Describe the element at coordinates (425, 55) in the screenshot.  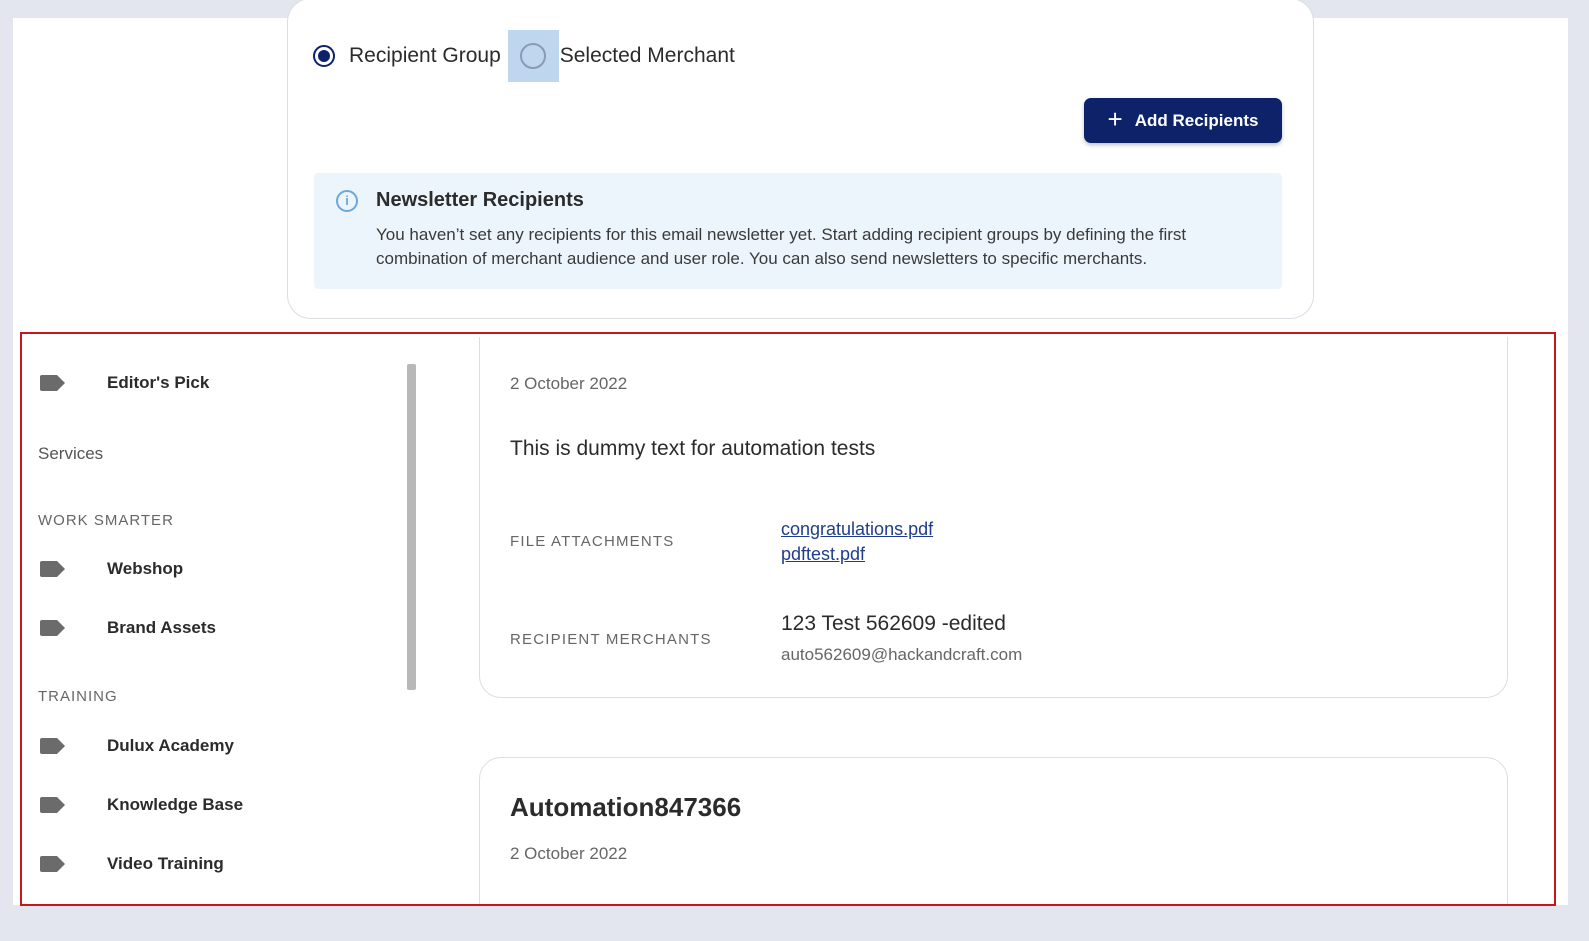
I see `radio-recipient-group-label: Recipient Group` at that location.